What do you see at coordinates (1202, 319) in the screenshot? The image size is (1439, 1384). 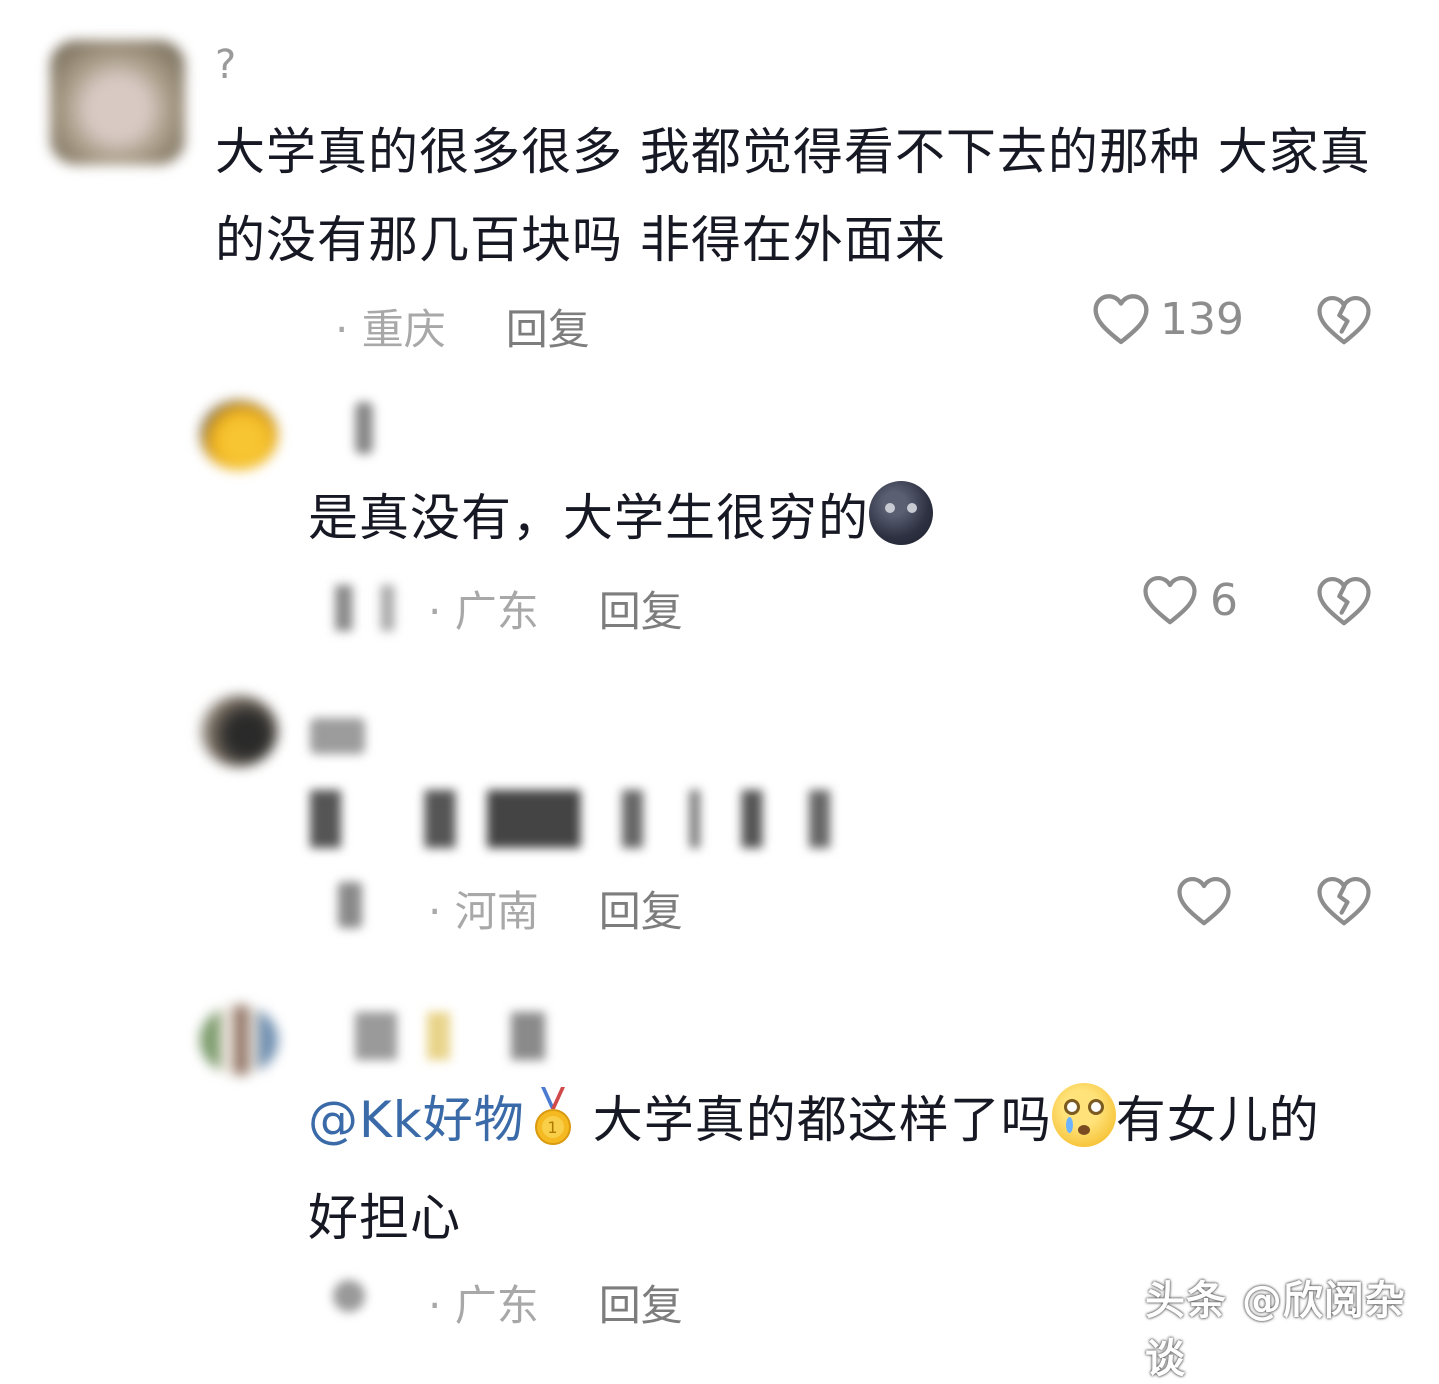 I see `like-count: 139` at bounding box center [1202, 319].